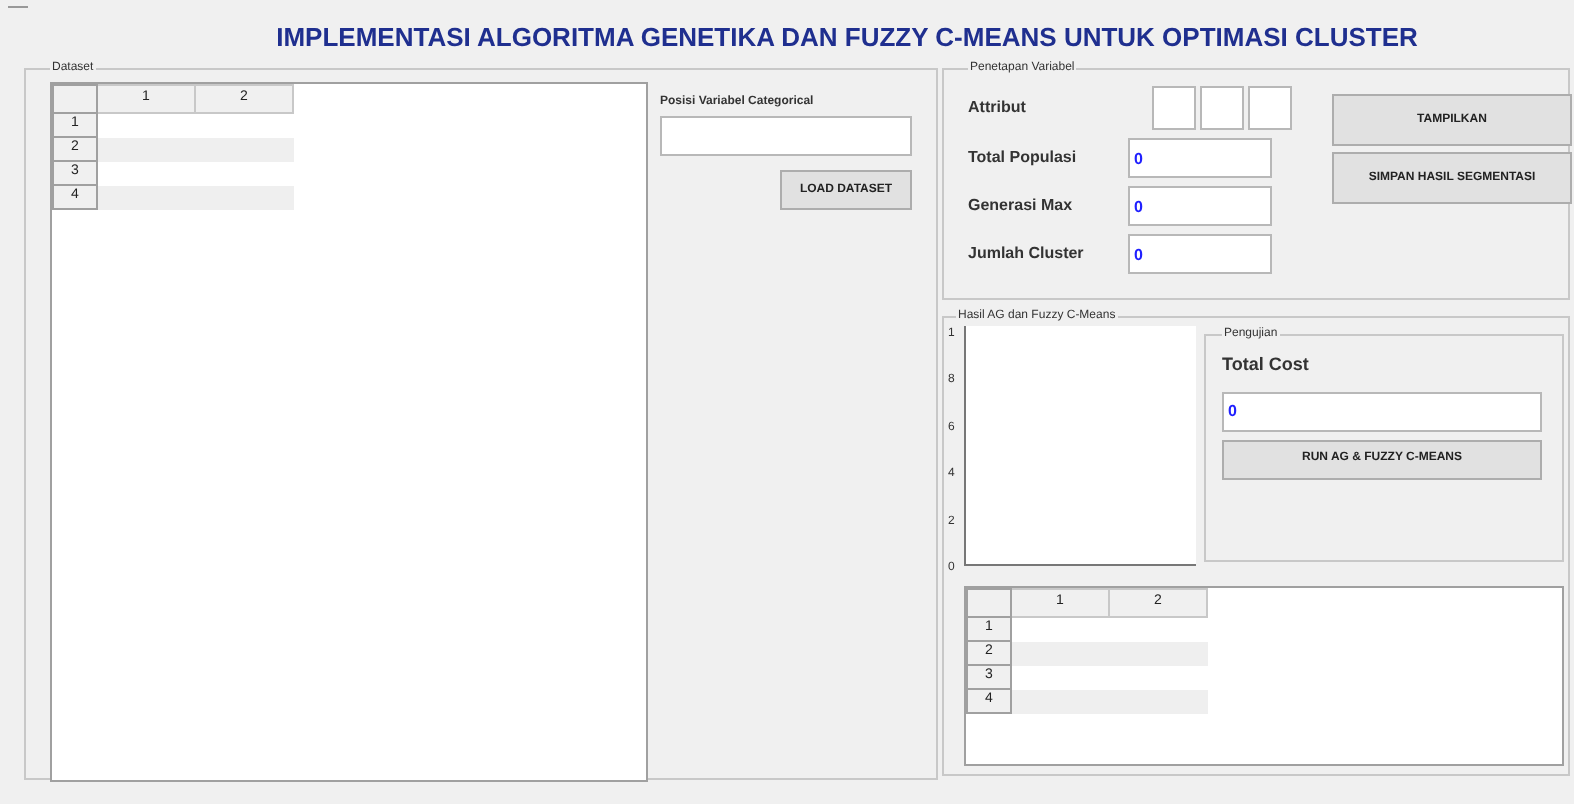 The width and height of the screenshot is (1574, 804). I want to click on app-title: IMPLEMENTASI ALGORITMA GENETIKA DAN FUZZY C-MEANS UNTUK OPTIMASI CLUSTER, so click(846, 38).